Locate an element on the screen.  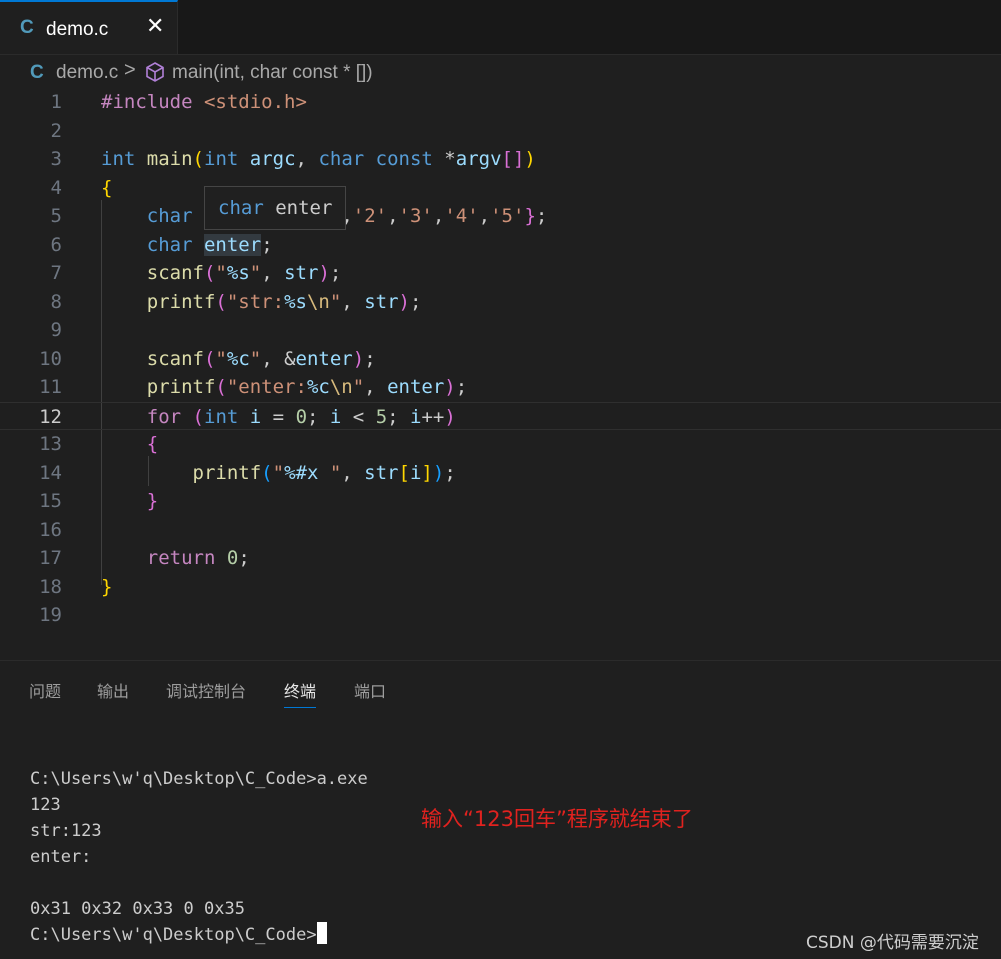
line-number: 19 is located at coordinates (50, 615).